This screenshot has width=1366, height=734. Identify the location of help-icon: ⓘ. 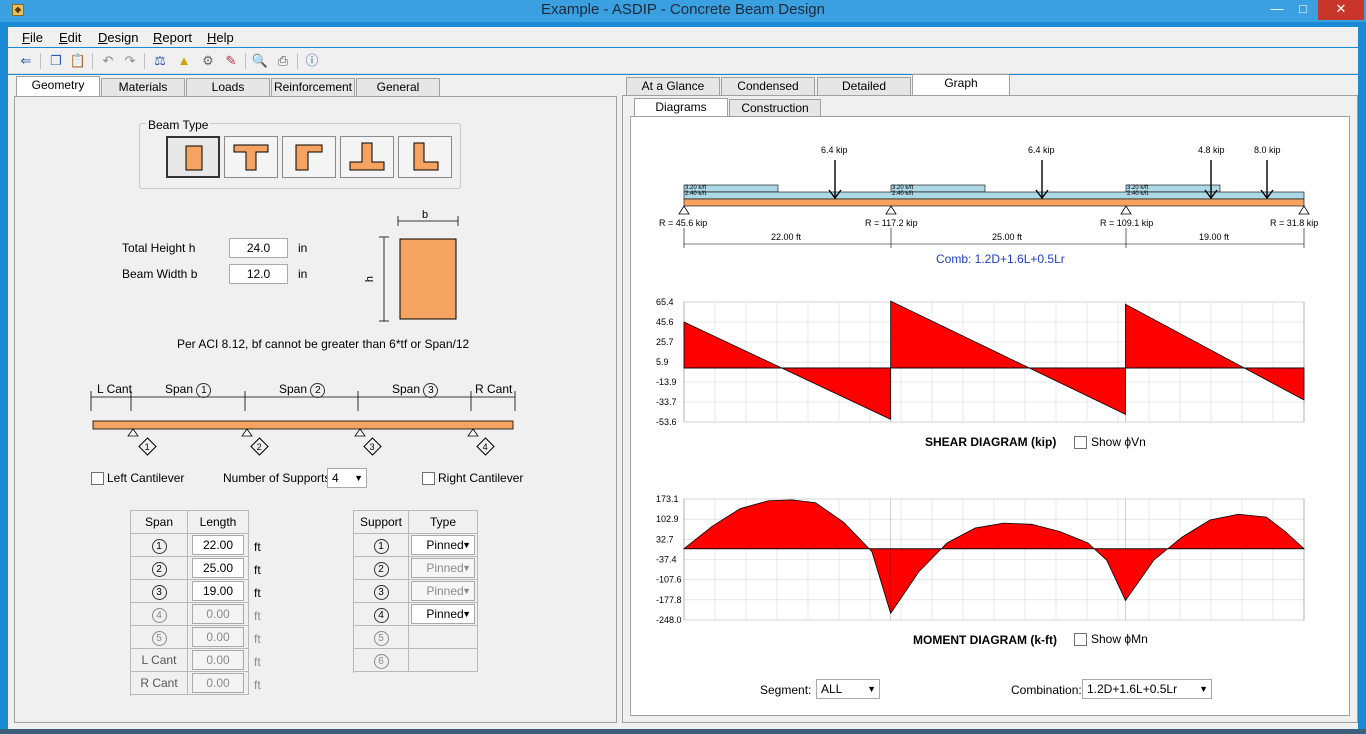
(312, 61).